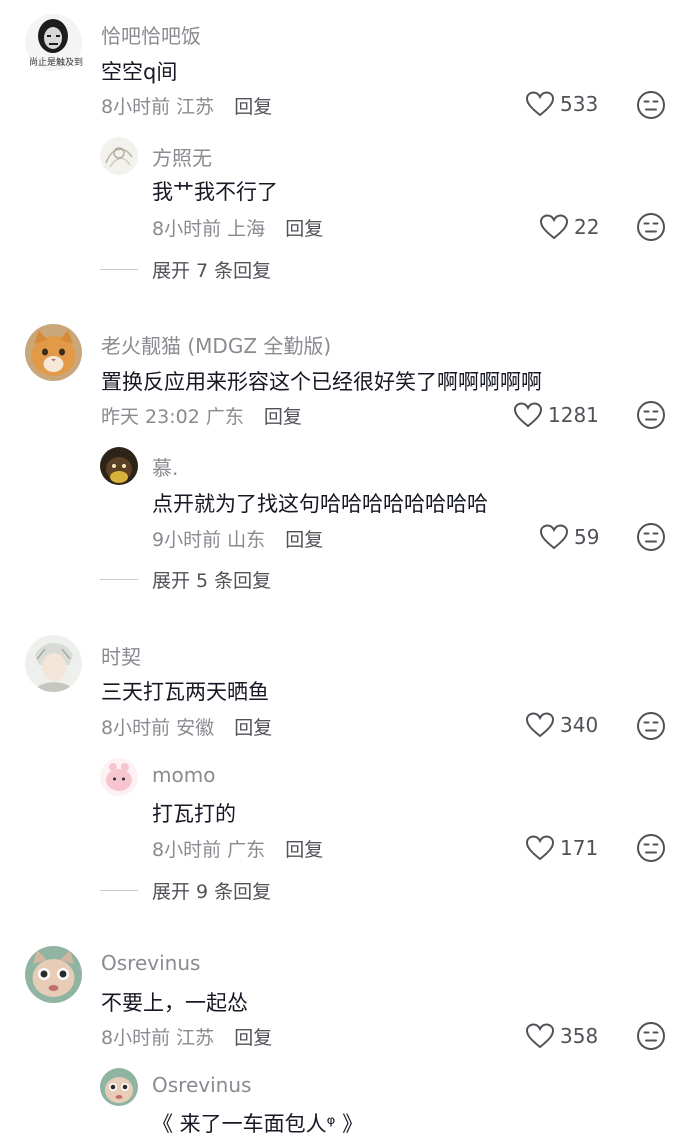 This screenshot has width=690, height=1143. I want to click on comment-location: 上海, so click(246, 229).